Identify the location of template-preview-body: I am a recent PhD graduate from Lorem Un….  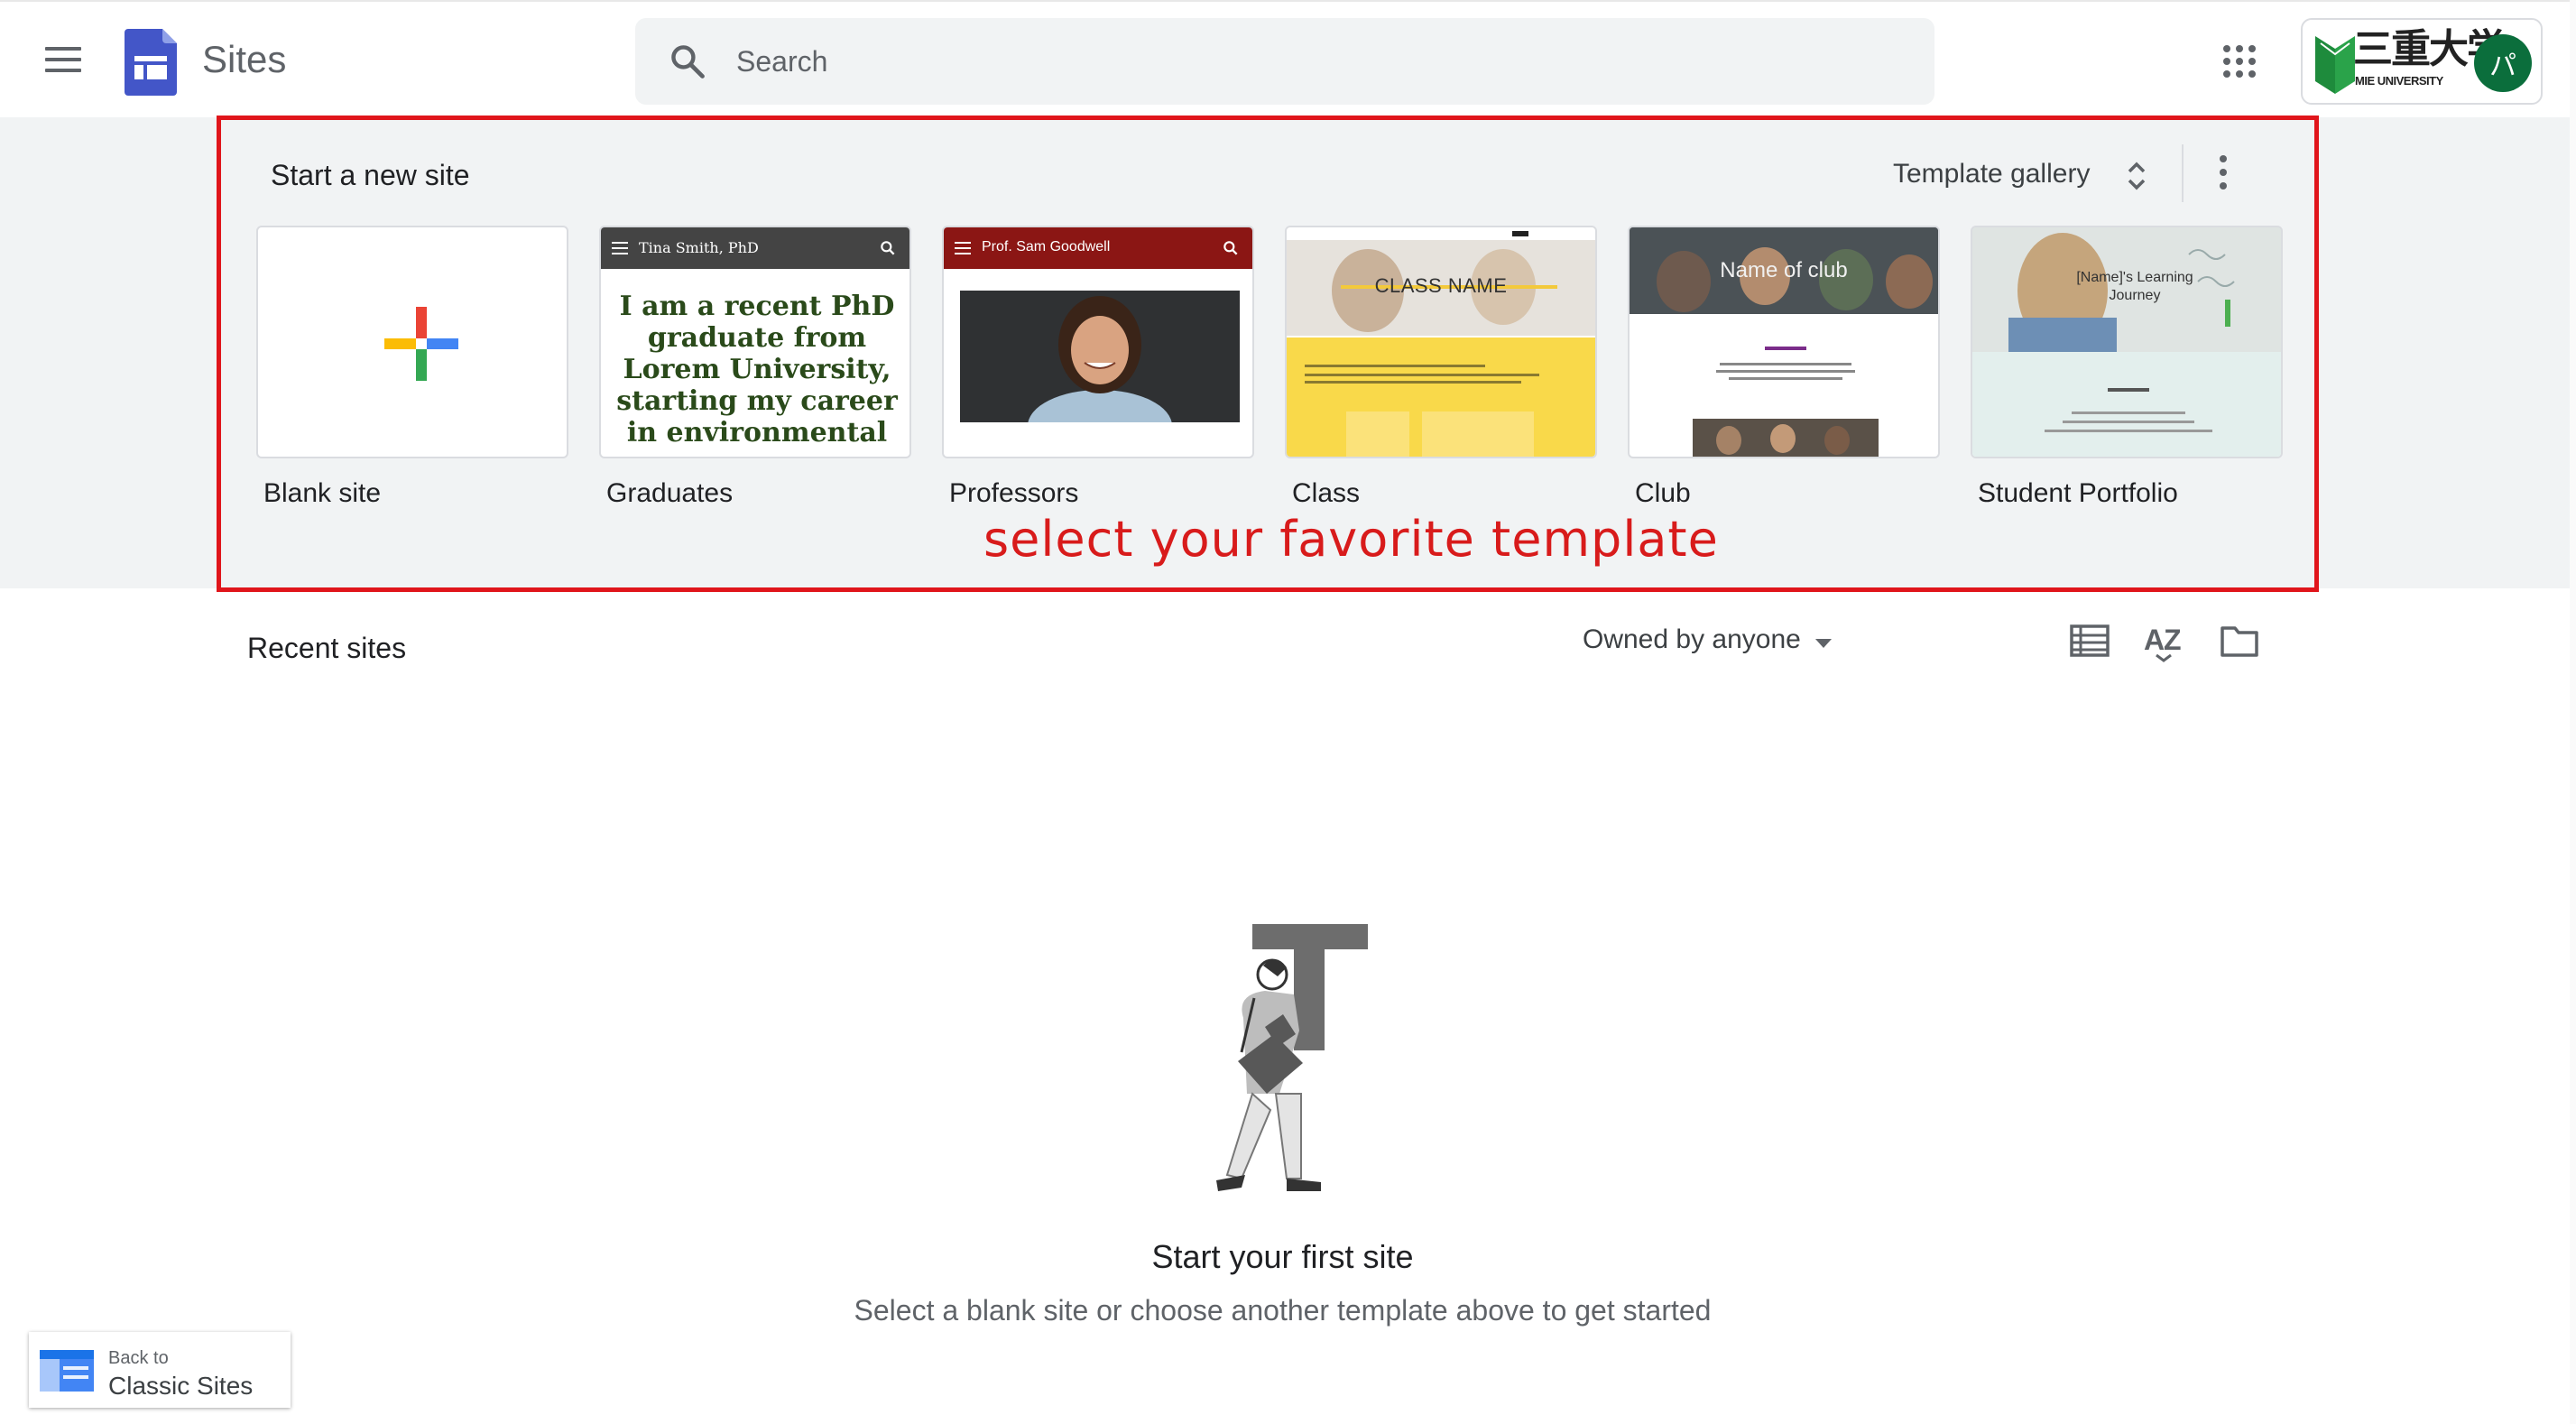
(757, 369).